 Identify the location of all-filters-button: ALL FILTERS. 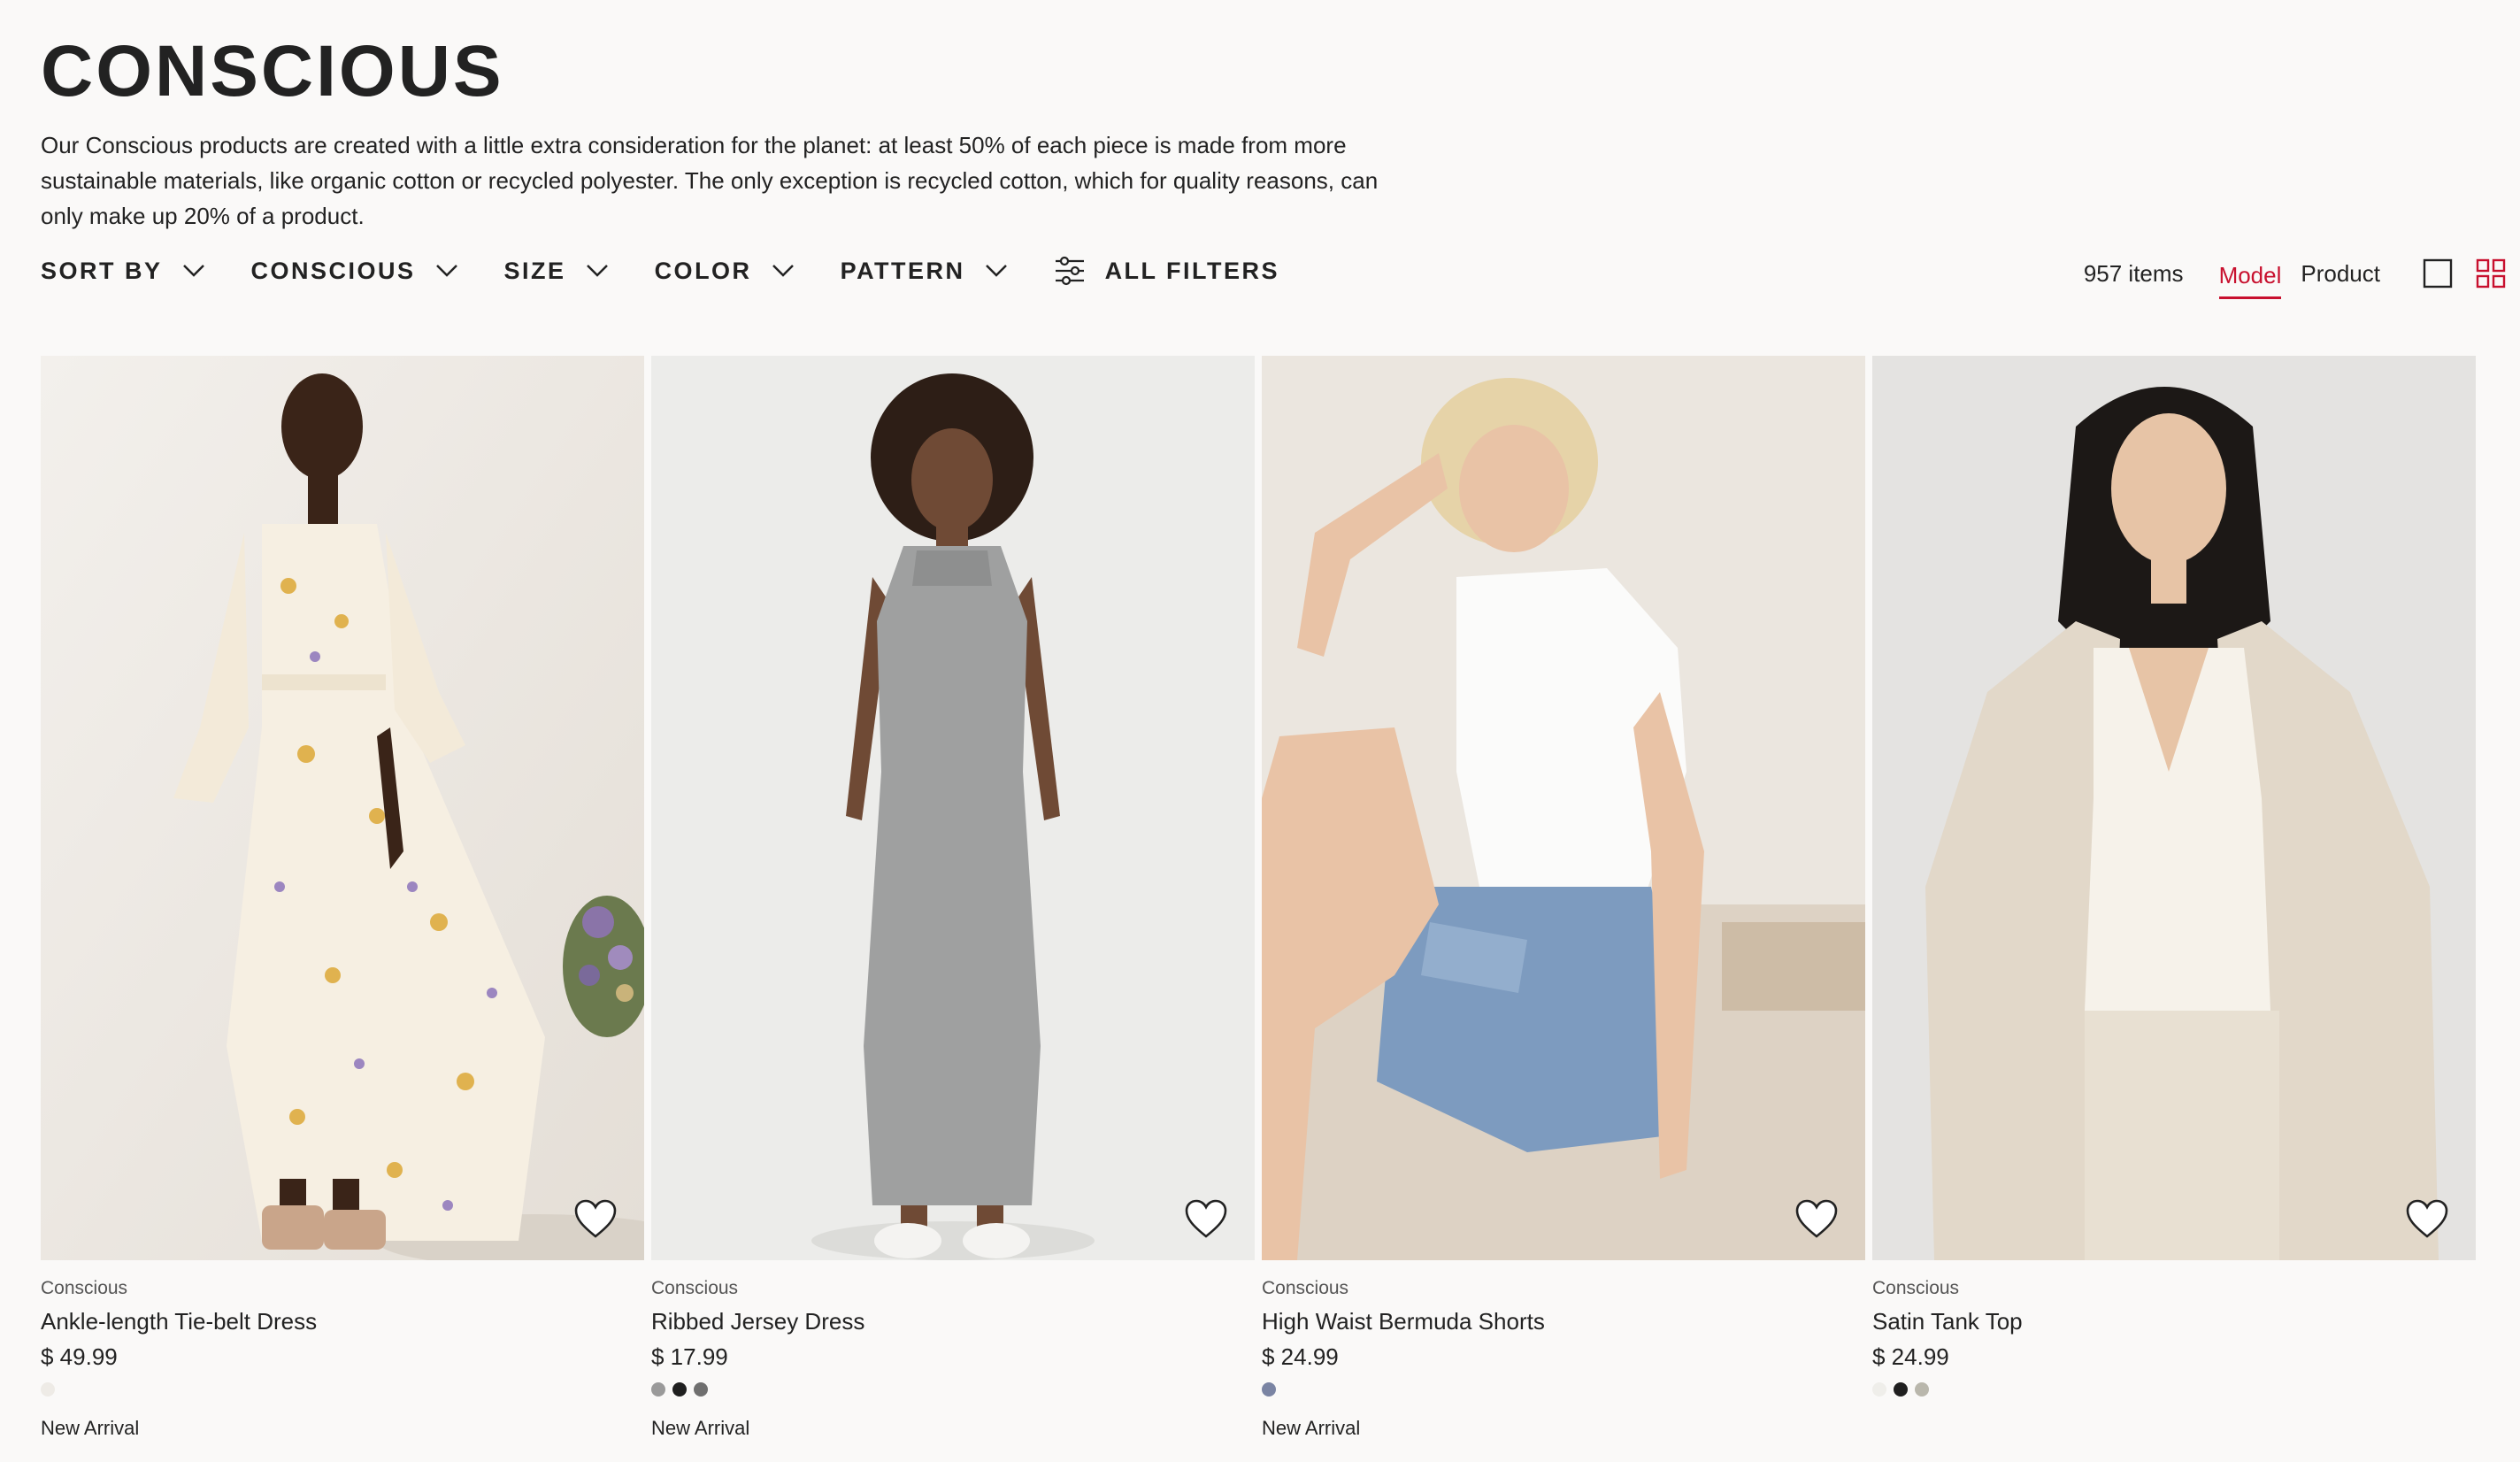
(1167, 271).